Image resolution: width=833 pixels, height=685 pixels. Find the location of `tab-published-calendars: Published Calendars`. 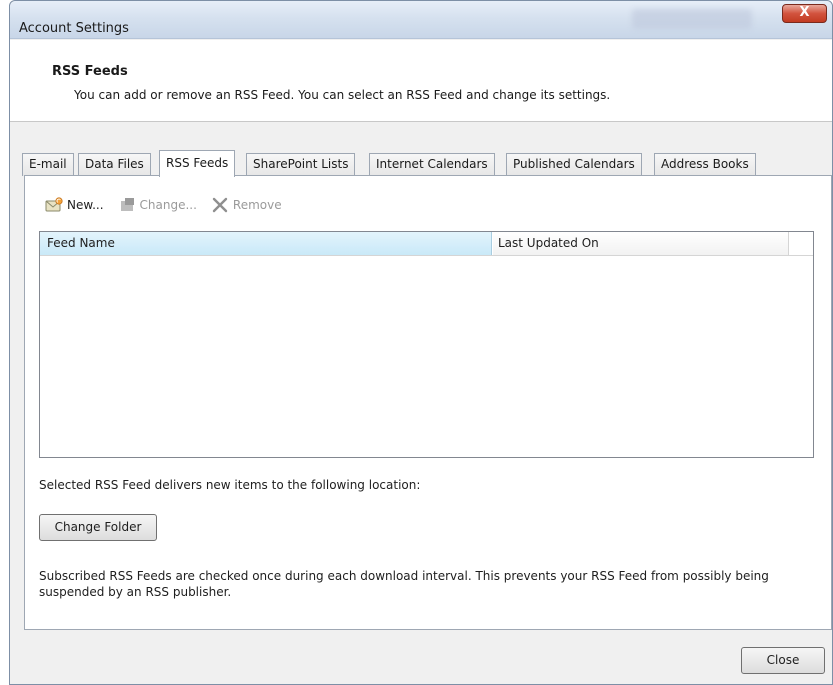

tab-published-calendars: Published Calendars is located at coordinates (574, 164).